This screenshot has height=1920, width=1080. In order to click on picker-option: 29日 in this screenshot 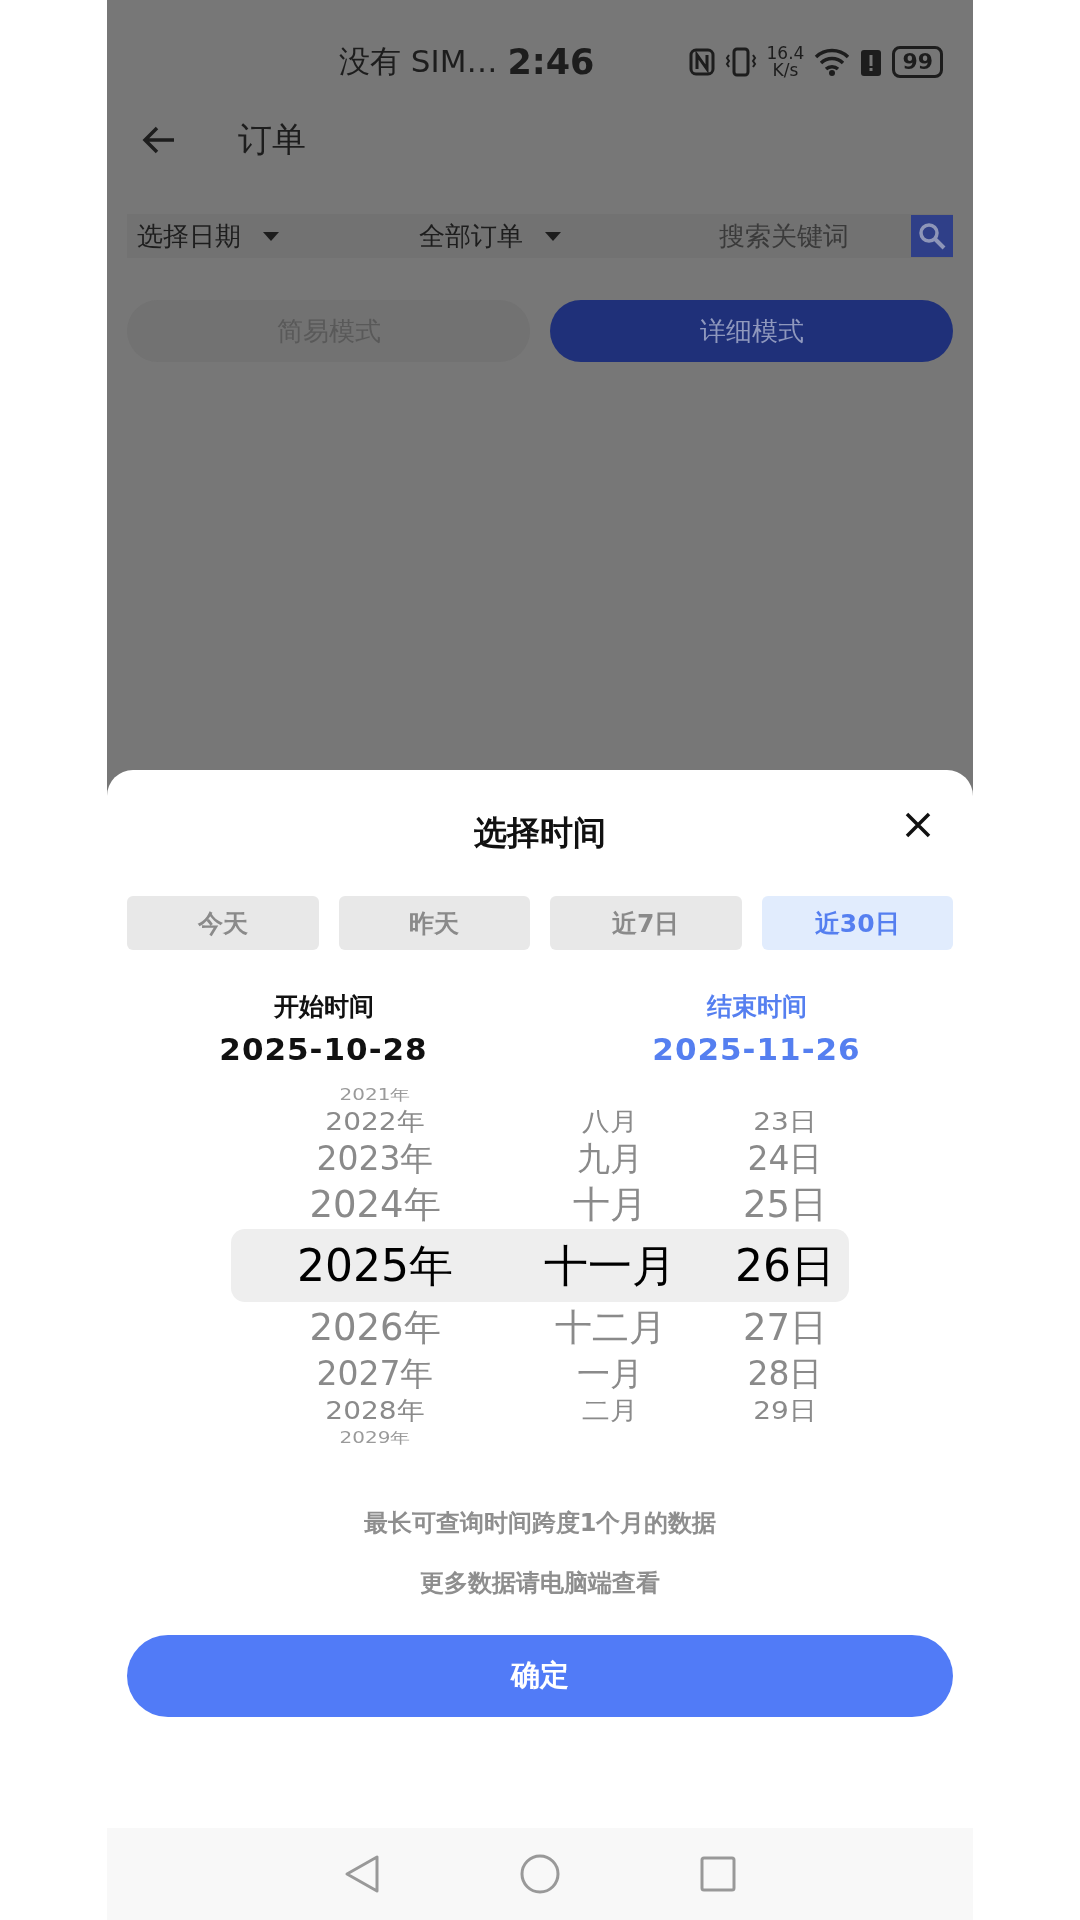, I will do `click(785, 1410)`.